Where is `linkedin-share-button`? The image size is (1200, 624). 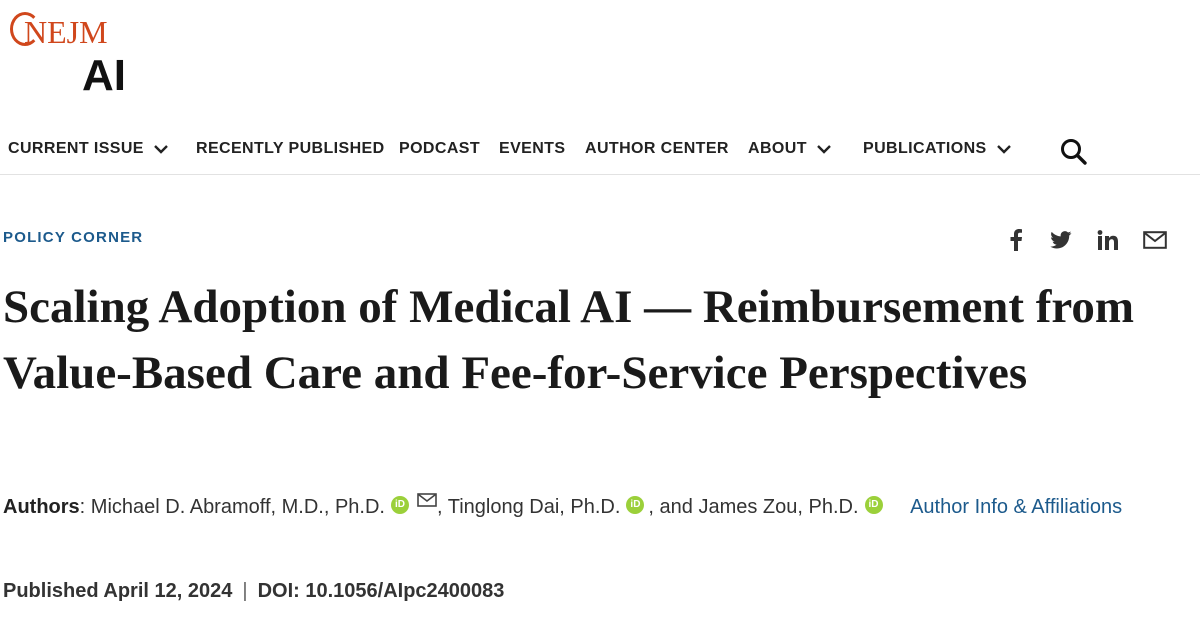 linkedin-share-button is located at coordinates (1108, 240).